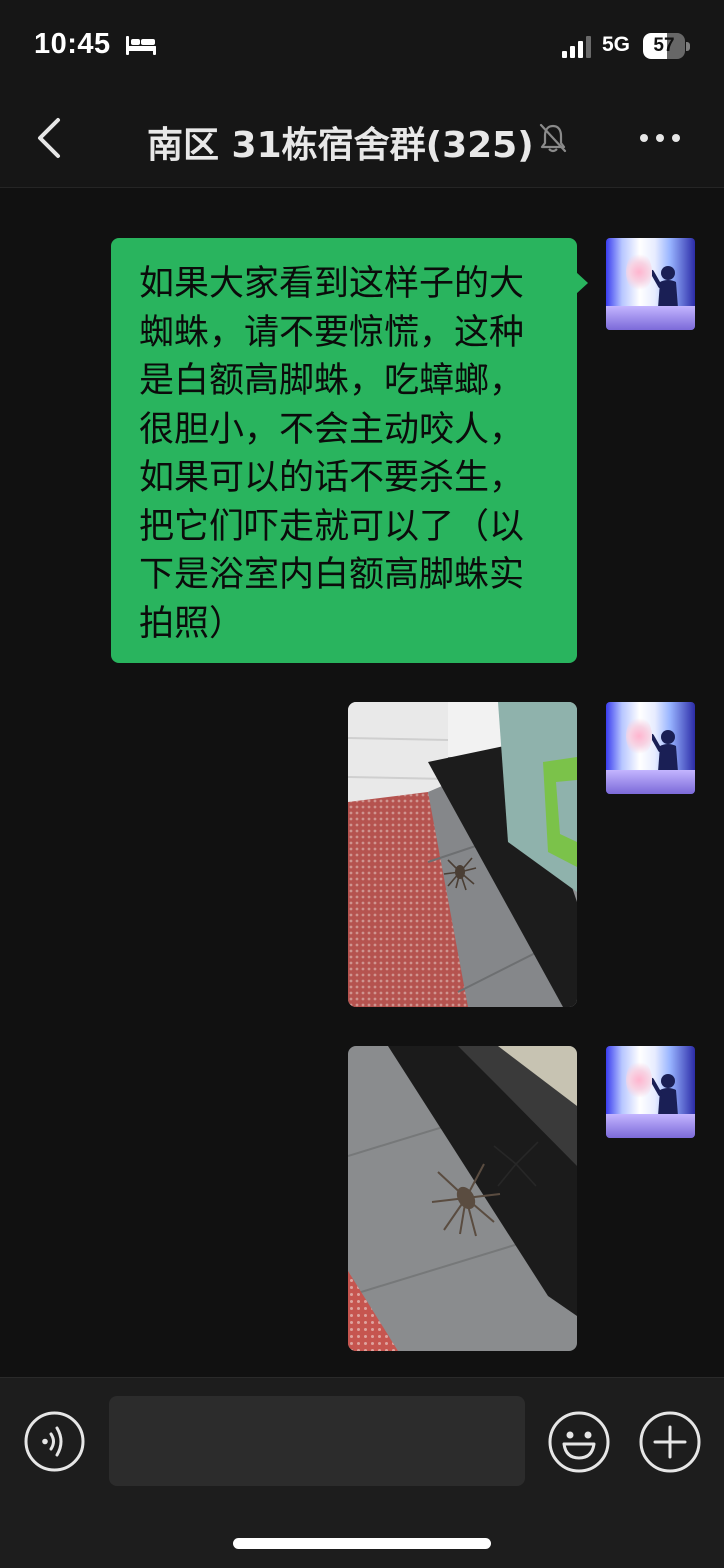 This screenshot has width=724, height=1568. What do you see at coordinates (553, 138) in the screenshot?
I see `muted-bell-icon` at bounding box center [553, 138].